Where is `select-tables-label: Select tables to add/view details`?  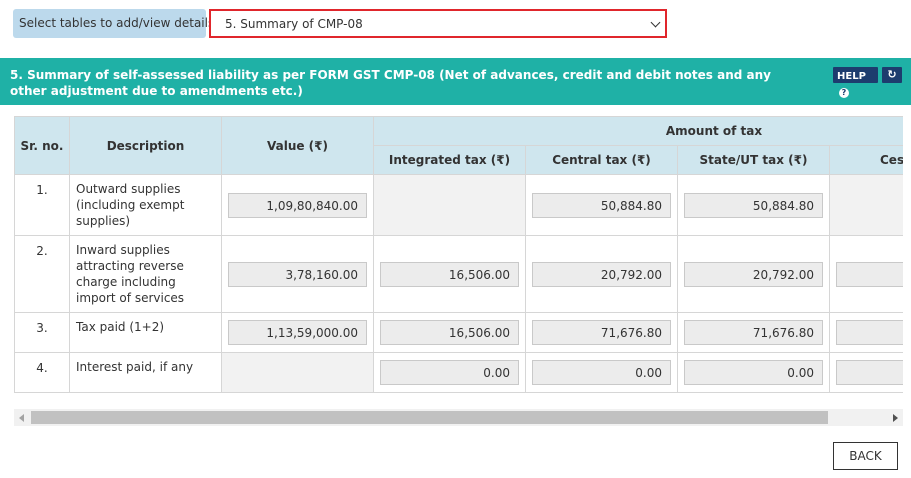
select-tables-label: Select tables to add/view details is located at coordinates (113, 23).